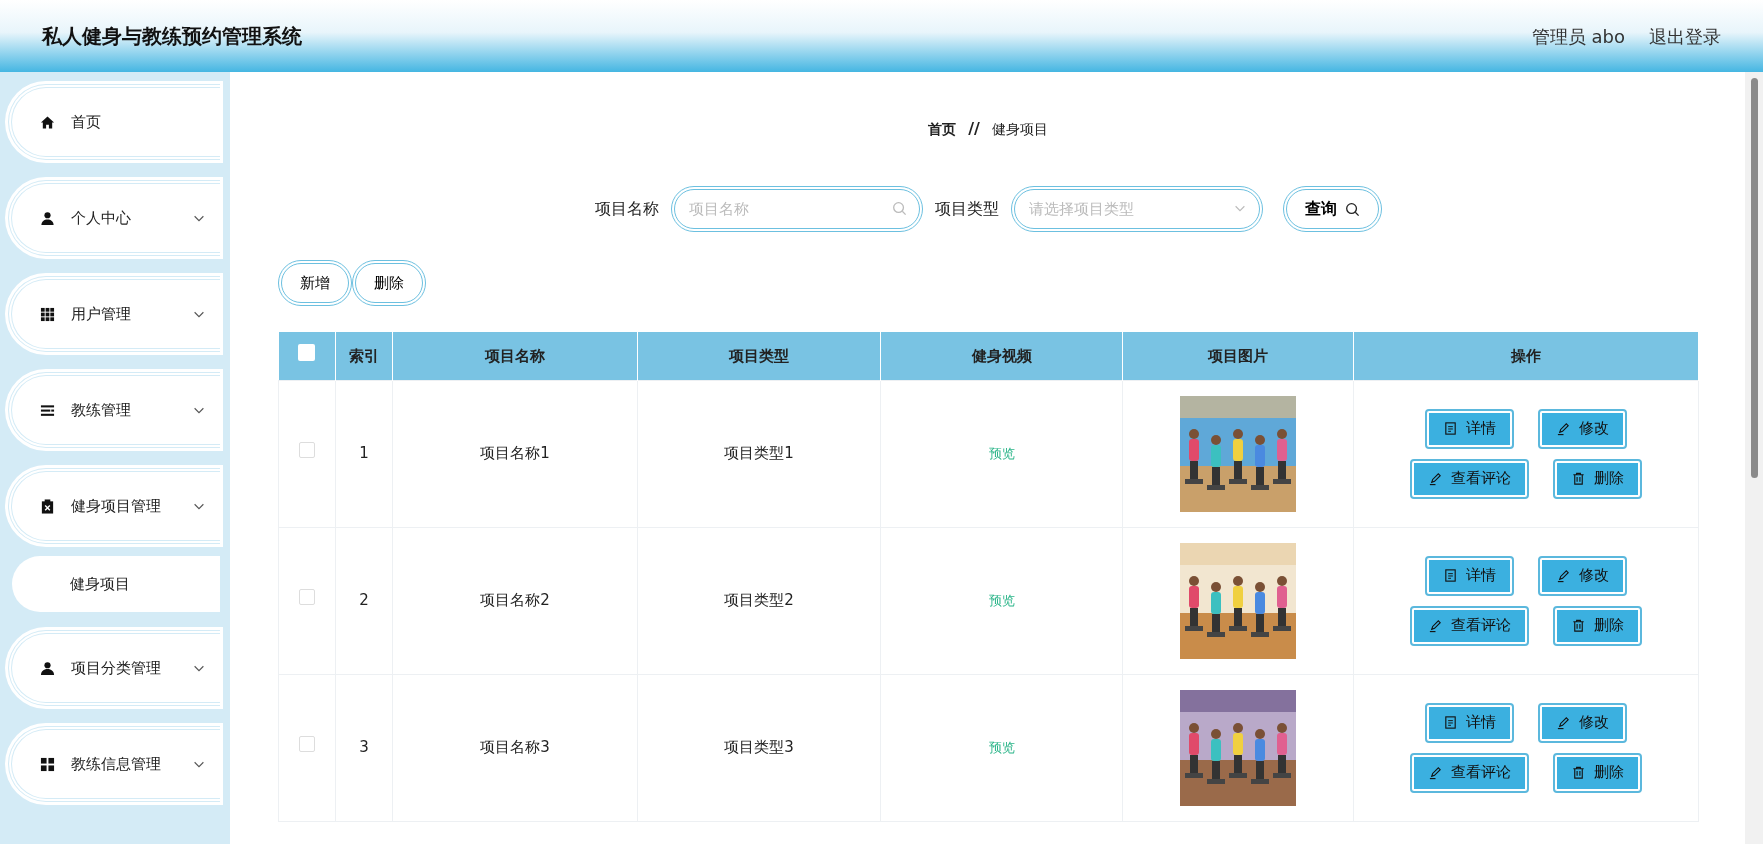 Image resolution: width=1763 pixels, height=844 pixels. Describe the element at coordinates (515, 747) in the screenshot. I see `name-cell: 项目名称3` at that location.